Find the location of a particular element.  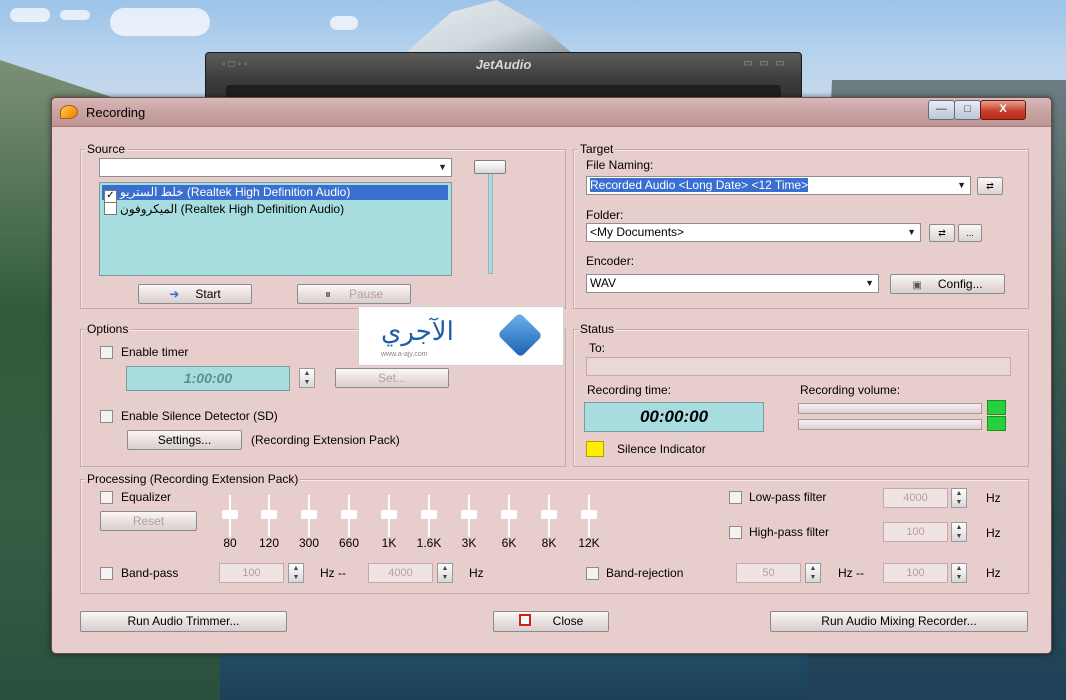

extension-pack-note: (Recording Extension Pack) is located at coordinates (325, 440).